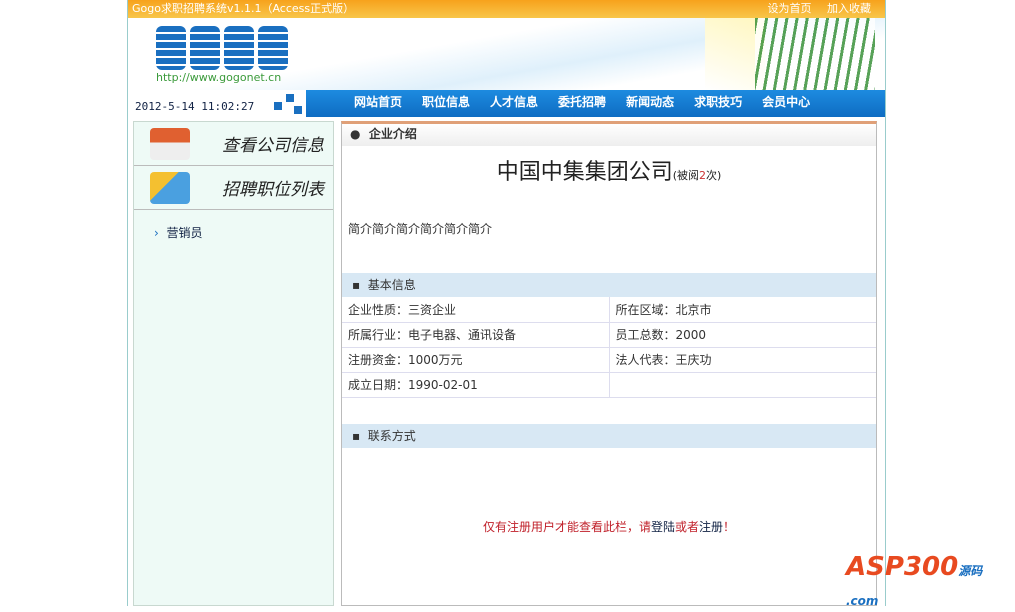 The image size is (1015, 612). What do you see at coordinates (914, 580) in the screenshot?
I see `watermark-logo: ASP300源码 .com` at bounding box center [914, 580].